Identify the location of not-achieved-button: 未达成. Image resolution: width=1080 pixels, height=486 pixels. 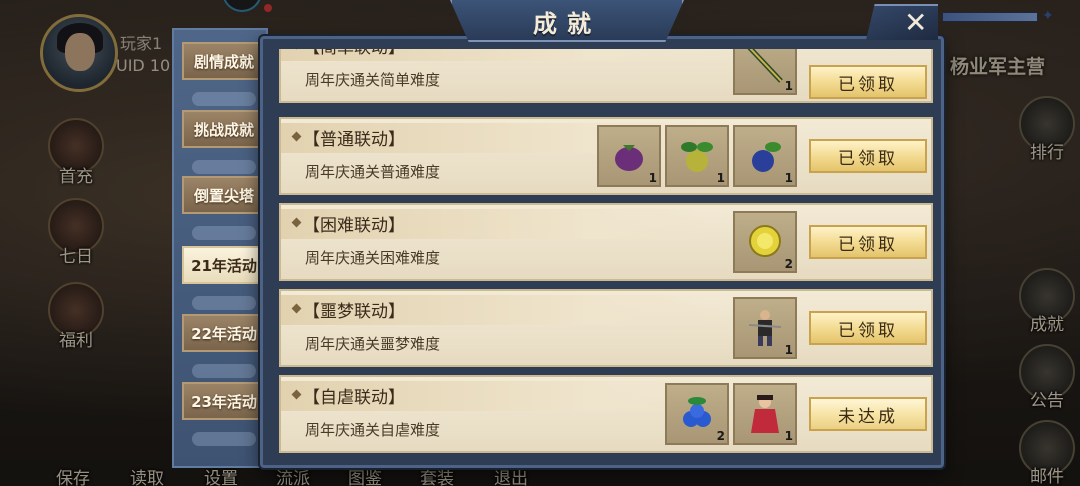
(868, 414).